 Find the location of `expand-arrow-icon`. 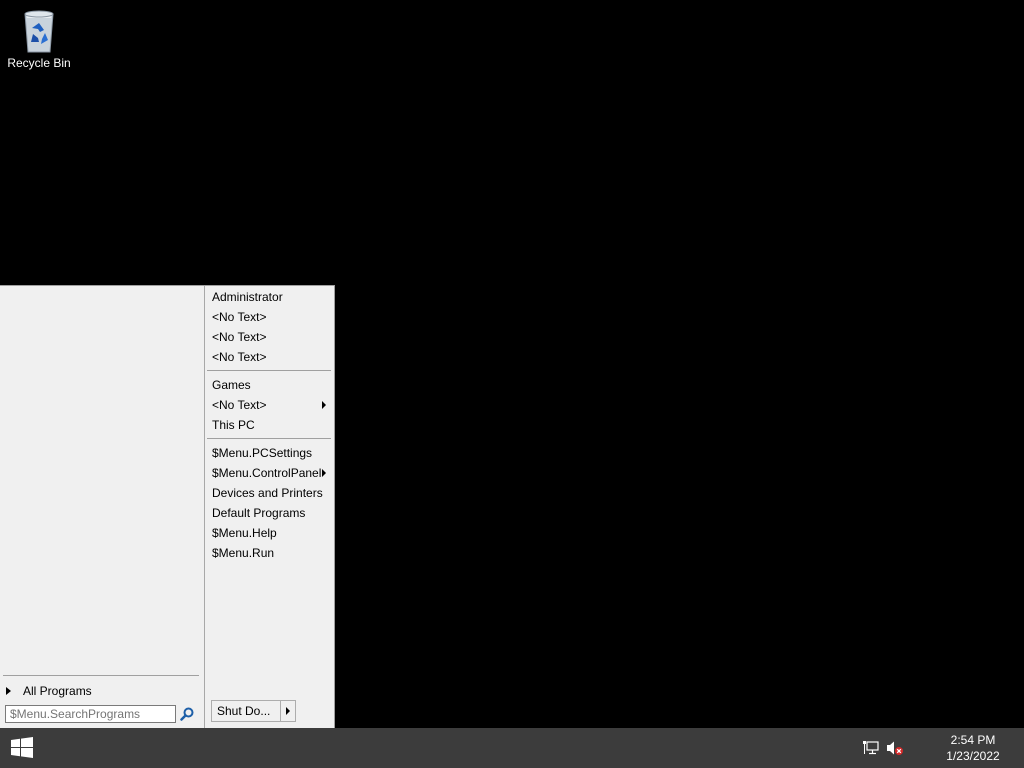

expand-arrow-icon is located at coordinates (8, 691).